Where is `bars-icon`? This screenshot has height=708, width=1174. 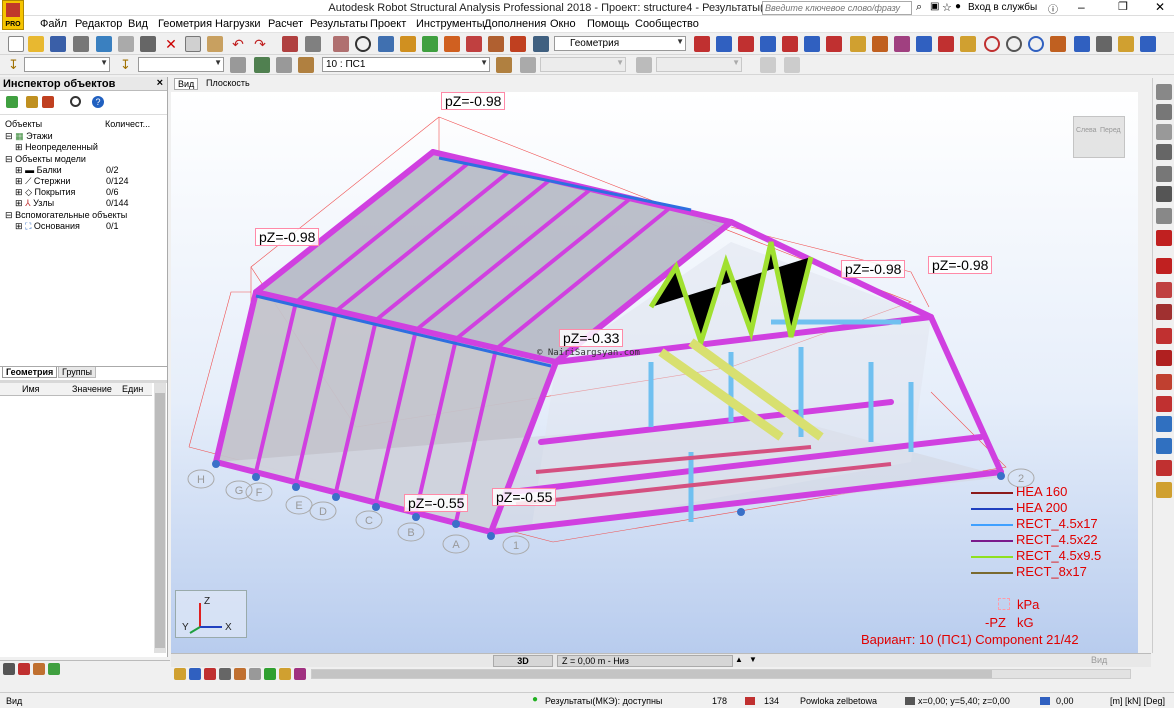
bars-icon is located at coordinates (430, 44).